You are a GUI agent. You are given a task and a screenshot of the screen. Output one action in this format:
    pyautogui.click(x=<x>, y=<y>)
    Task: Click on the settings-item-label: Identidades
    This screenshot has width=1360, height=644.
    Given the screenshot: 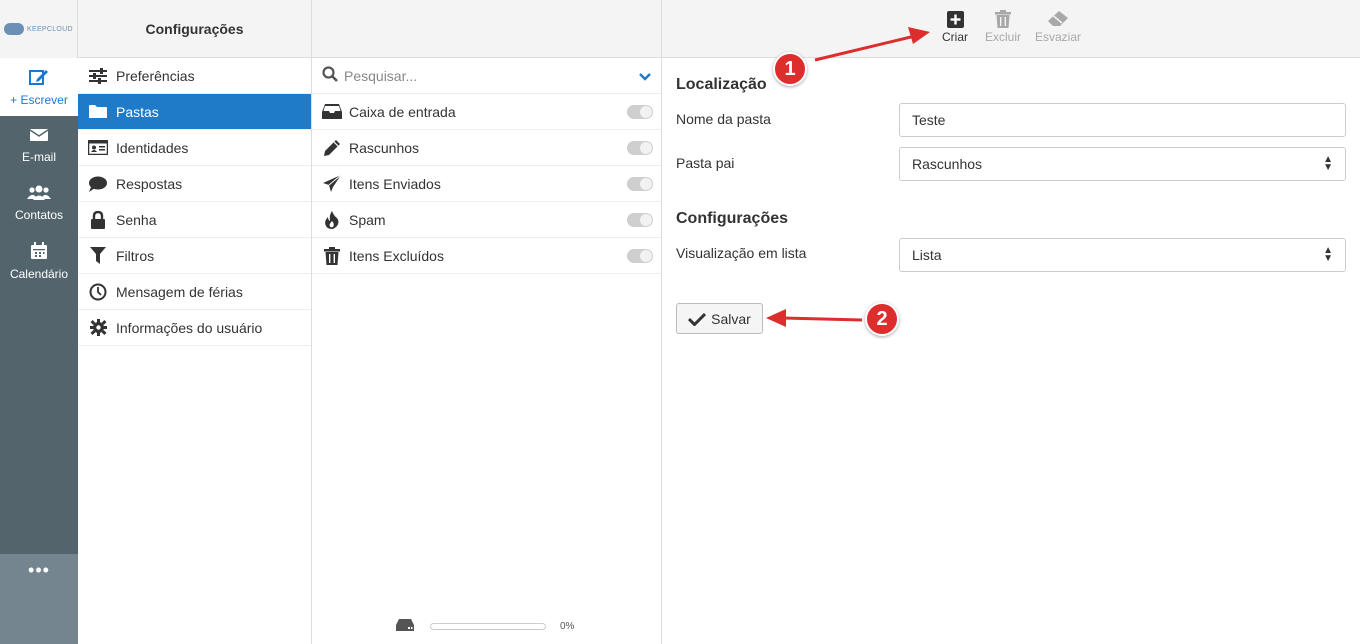 What is the action you would take?
    pyautogui.click(x=152, y=147)
    